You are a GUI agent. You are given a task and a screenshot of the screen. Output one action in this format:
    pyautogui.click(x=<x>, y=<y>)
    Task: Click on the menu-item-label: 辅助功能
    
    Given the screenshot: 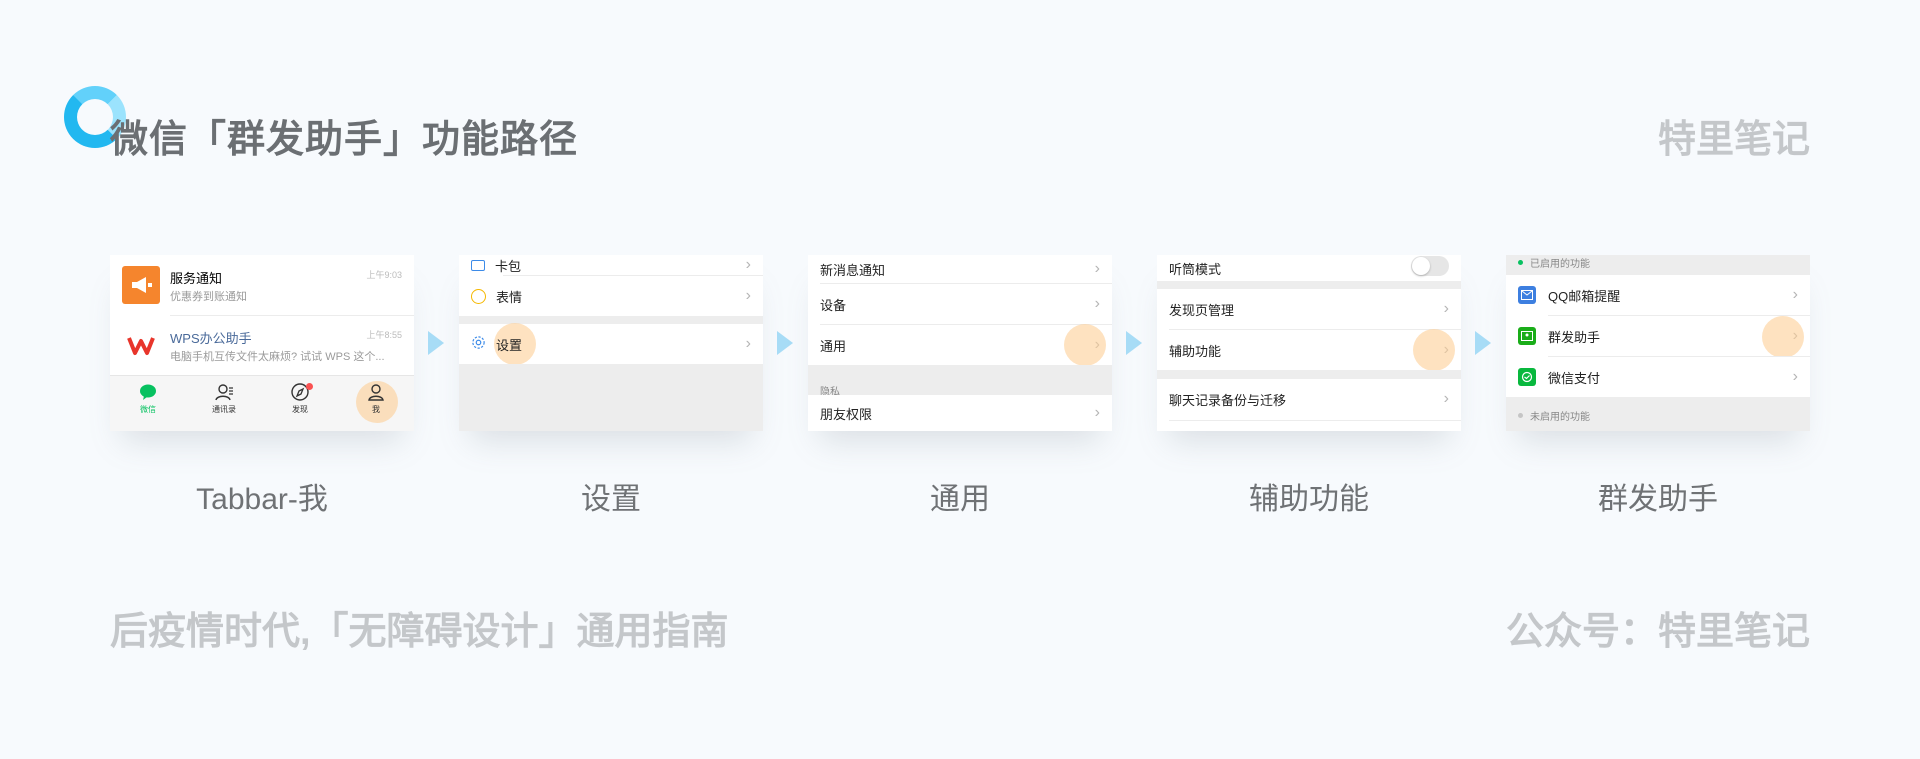 What is the action you would take?
    pyautogui.click(x=1195, y=351)
    